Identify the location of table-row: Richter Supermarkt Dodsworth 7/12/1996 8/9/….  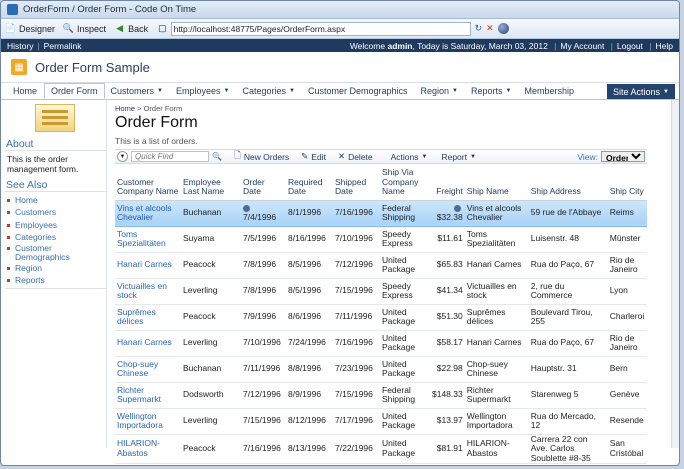
(381, 395).